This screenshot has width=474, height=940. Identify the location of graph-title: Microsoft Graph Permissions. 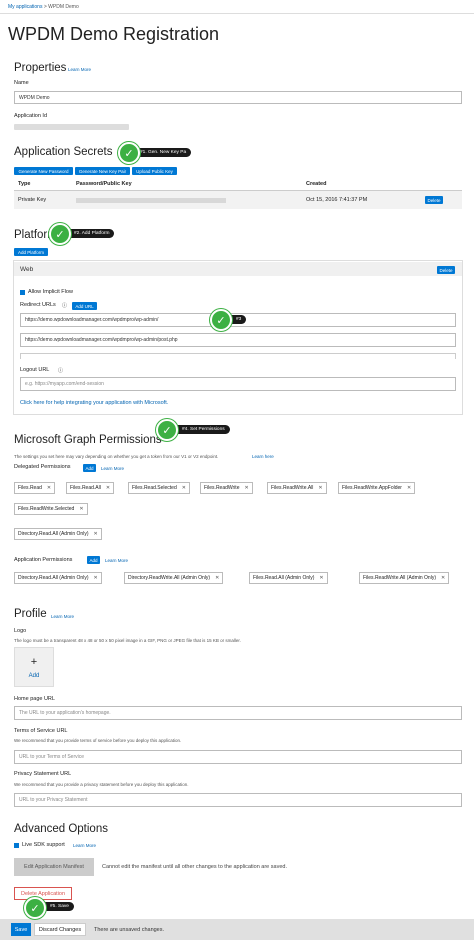
(88, 440).